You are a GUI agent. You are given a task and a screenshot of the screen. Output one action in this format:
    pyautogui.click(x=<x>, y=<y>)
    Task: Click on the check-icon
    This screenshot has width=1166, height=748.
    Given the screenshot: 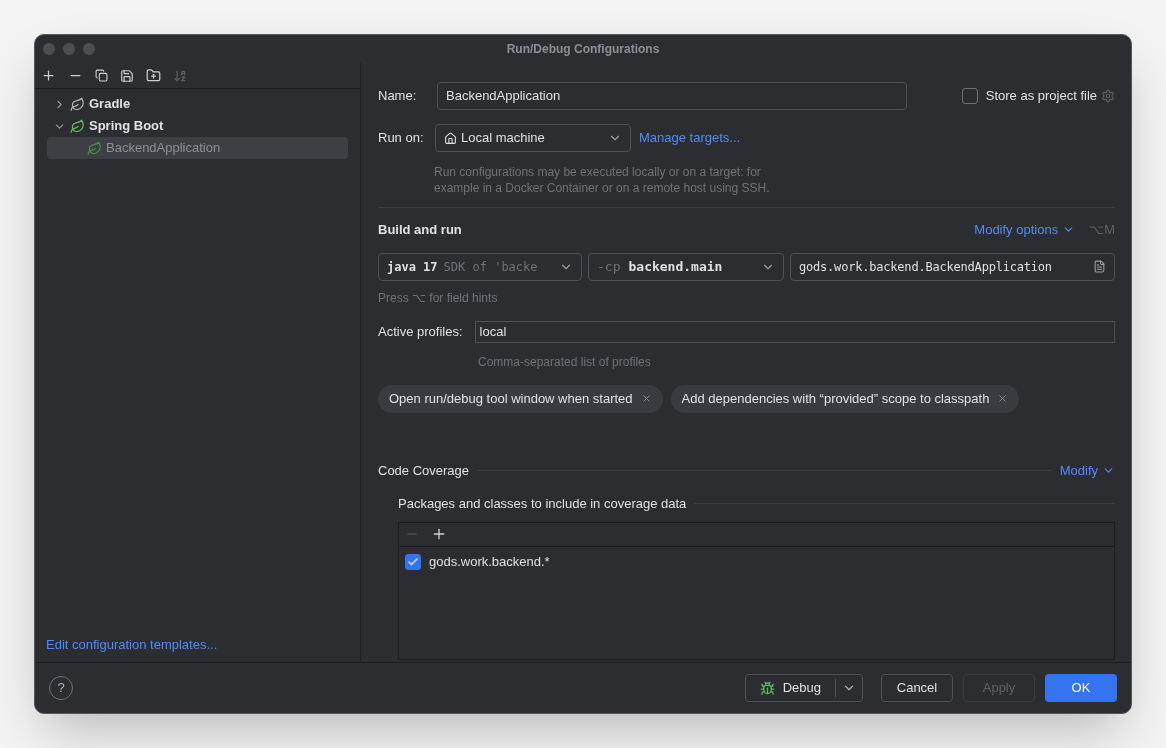 What is the action you would take?
    pyautogui.click(x=413, y=561)
    